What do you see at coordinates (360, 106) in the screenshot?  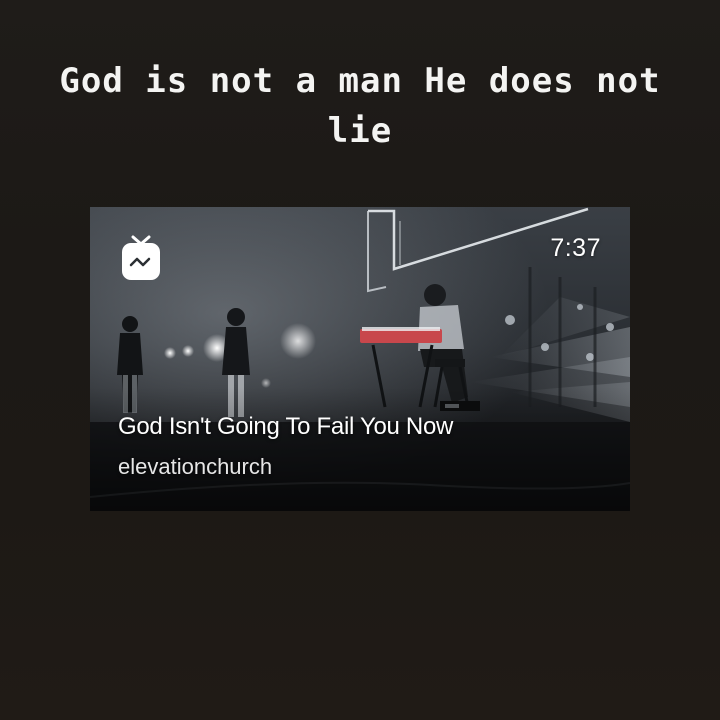 I see `story-caption: God is not a man He does not lie` at bounding box center [360, 106].